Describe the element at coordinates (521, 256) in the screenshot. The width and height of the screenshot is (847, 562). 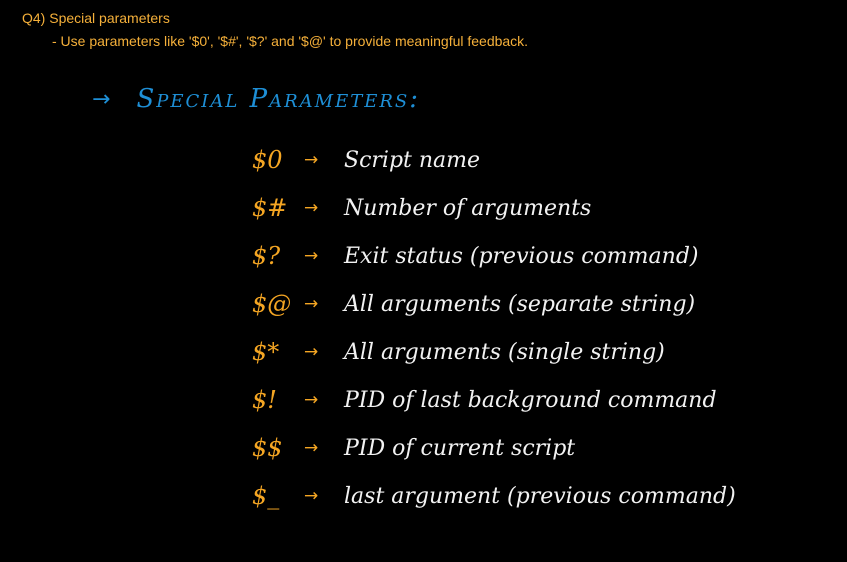
I see `parameter-description: Exit status (previous command)` at that location.